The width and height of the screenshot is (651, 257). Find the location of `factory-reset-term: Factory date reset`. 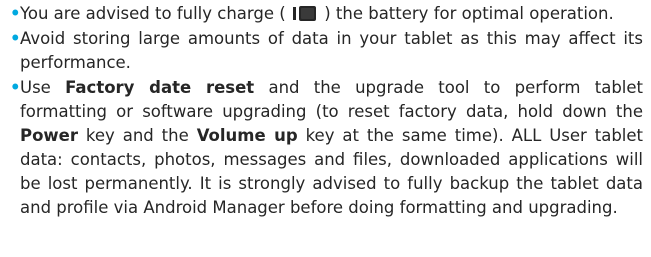

factory-reset-term: Factory date reset is located at coordinates (160, 87).